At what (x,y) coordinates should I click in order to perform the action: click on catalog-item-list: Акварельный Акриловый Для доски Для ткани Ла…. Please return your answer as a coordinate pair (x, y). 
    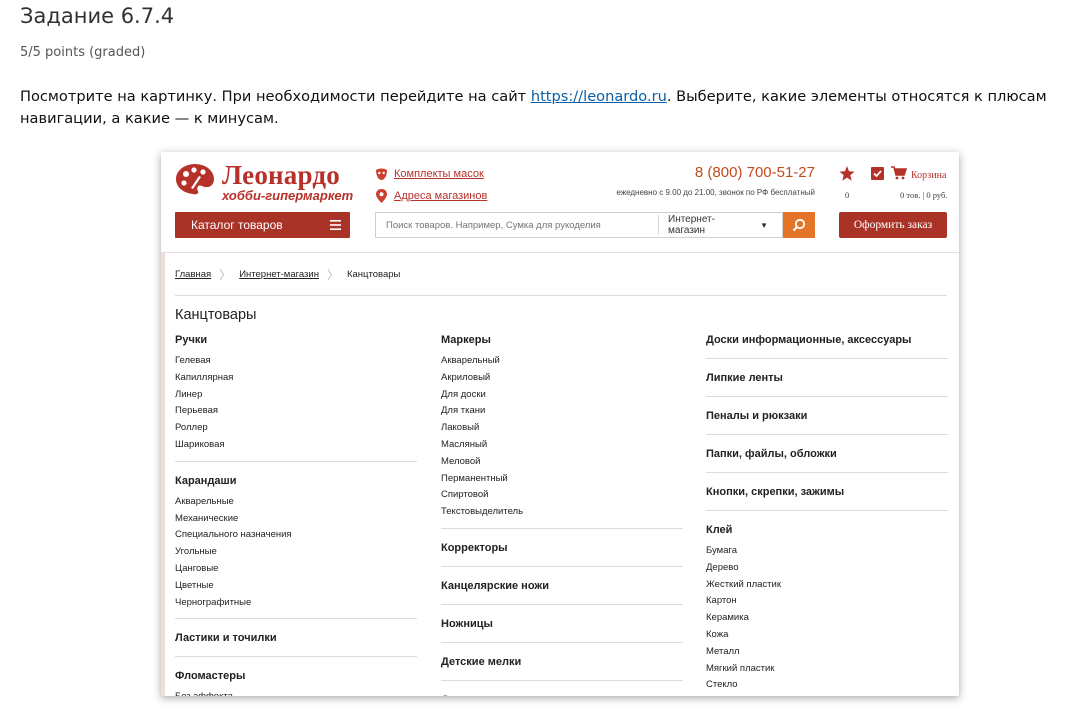
    Looking at the image, I should click on (562, 437).